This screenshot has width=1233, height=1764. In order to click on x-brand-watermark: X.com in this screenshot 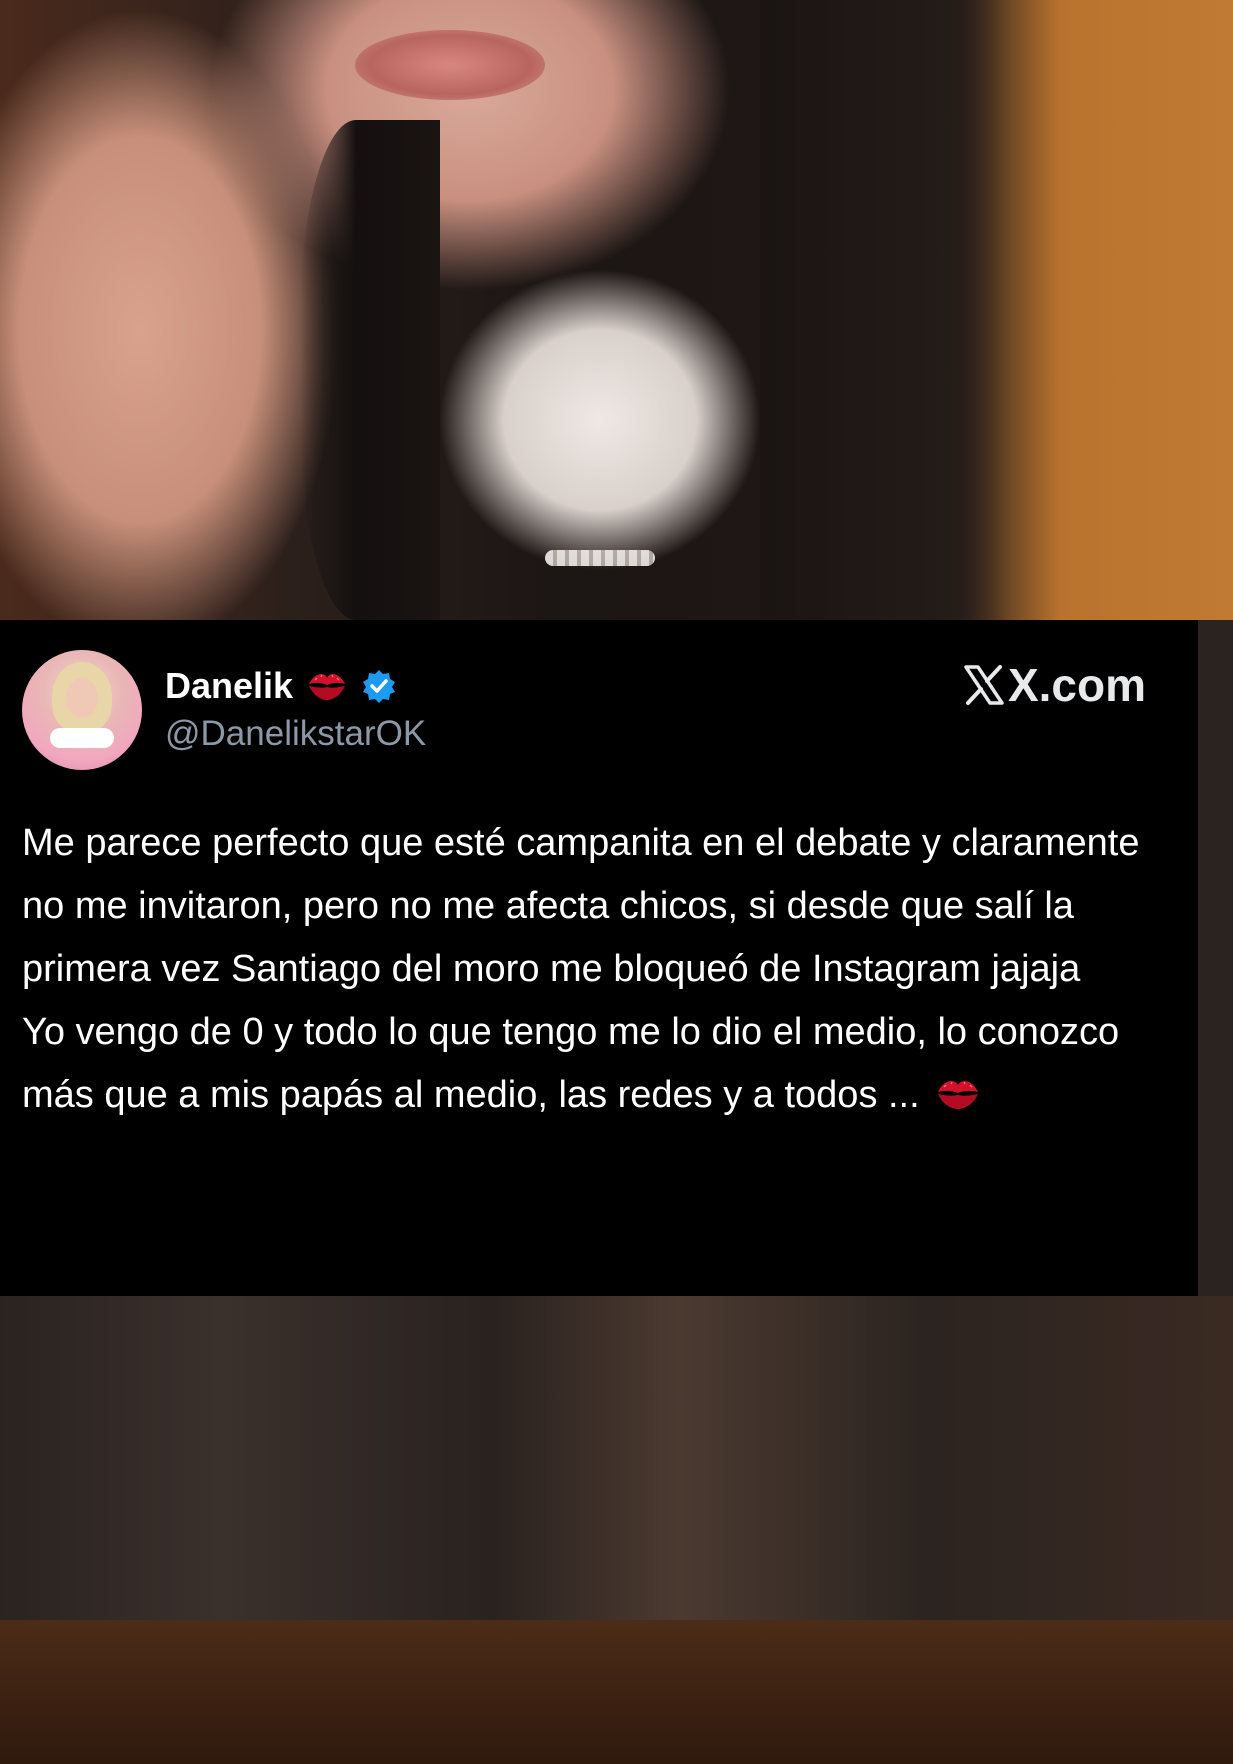, I will do `click(1054, 685)`.